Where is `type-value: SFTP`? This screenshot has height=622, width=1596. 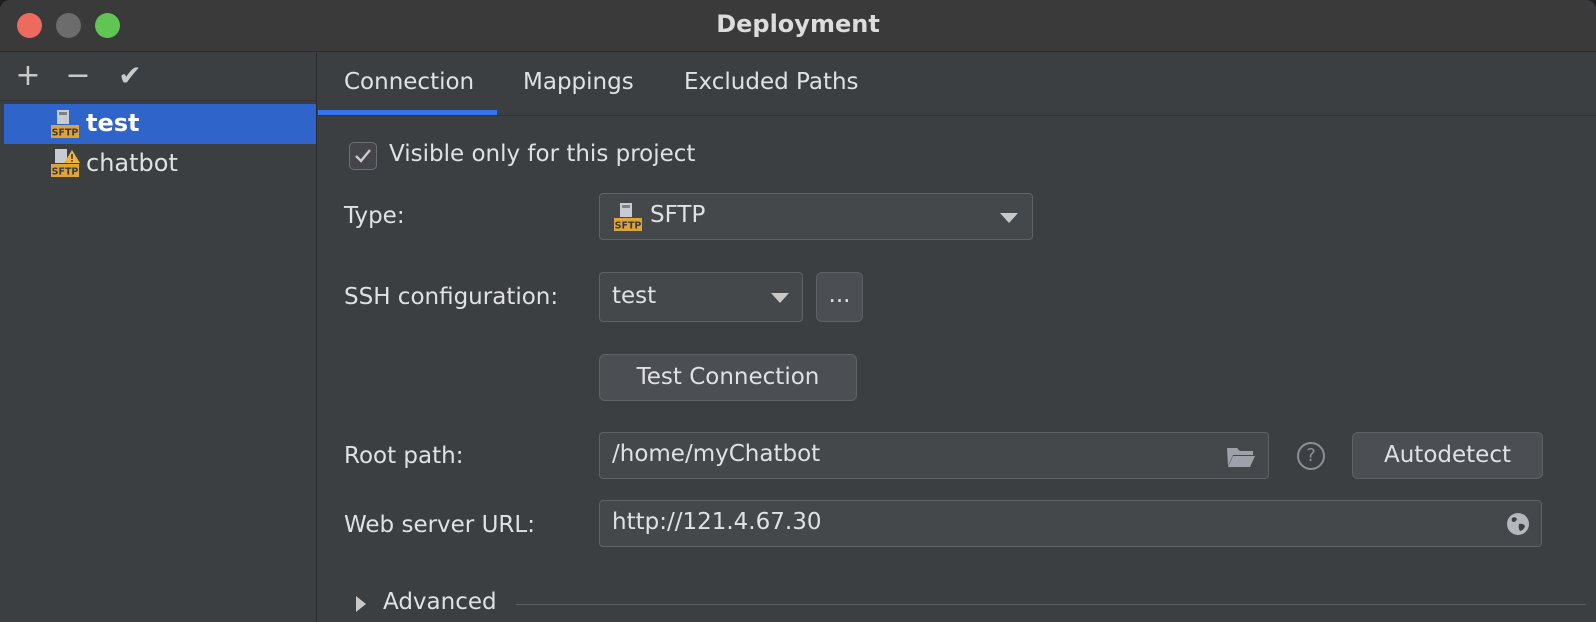 type-value: SFTP is located at coordinates (678, 215).